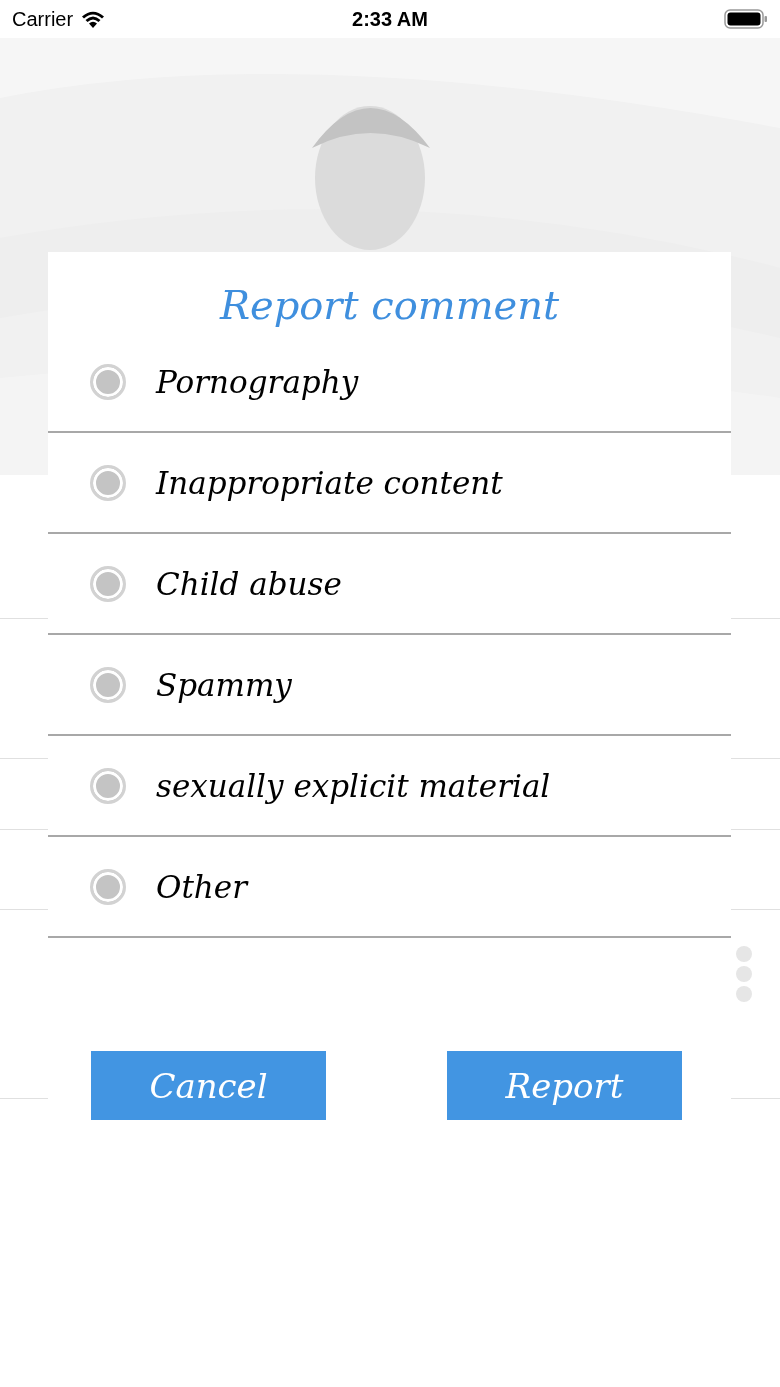 This screenshot has width=780, height=1387. Describe the element at coordinates (353, 785) in the screenshot. I see `option-label: sexually explicit material` at that location.